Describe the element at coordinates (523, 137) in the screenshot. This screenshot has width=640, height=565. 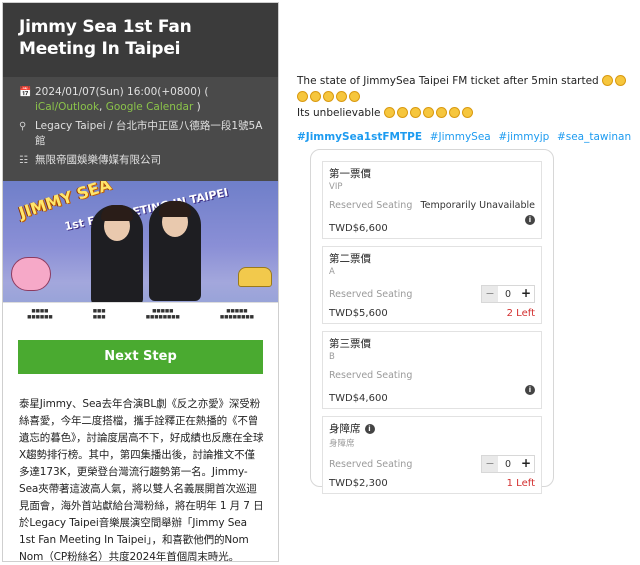
I see `hashtag-link: #jimmyjp` at that location.